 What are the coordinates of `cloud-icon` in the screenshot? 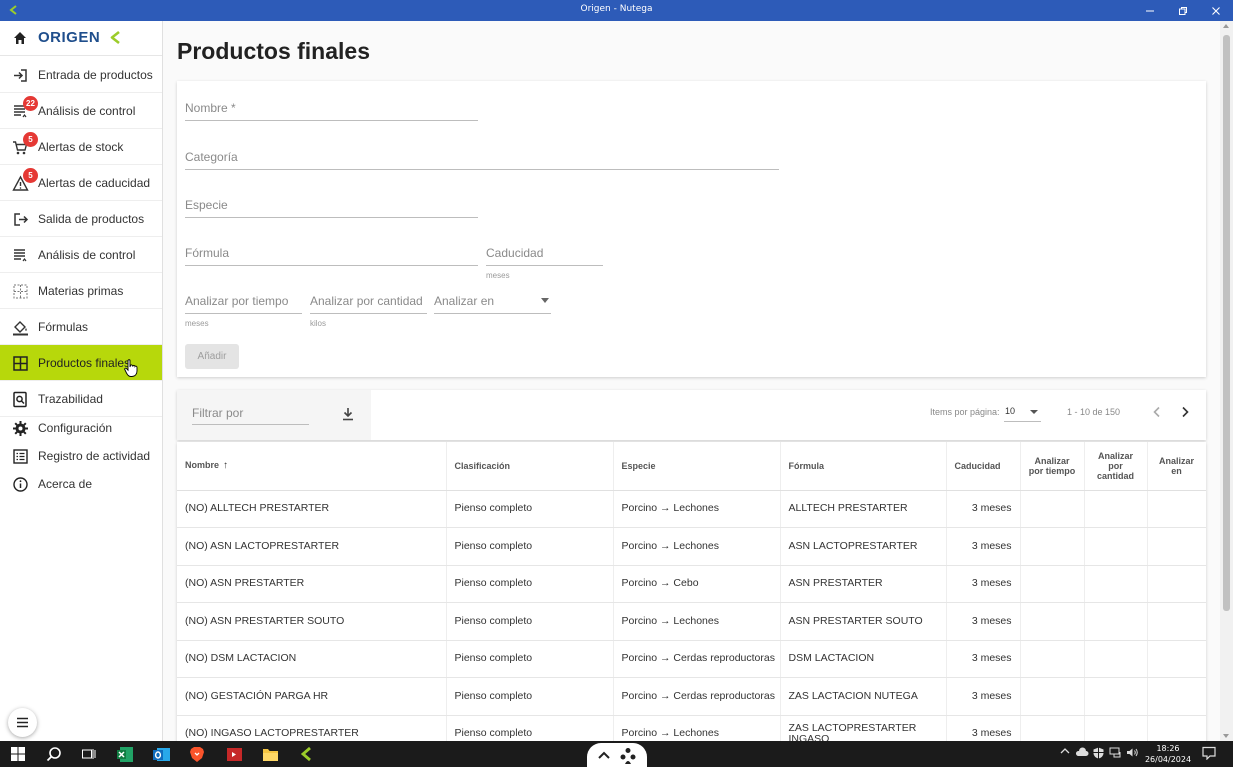 It's located at (1082, 753).